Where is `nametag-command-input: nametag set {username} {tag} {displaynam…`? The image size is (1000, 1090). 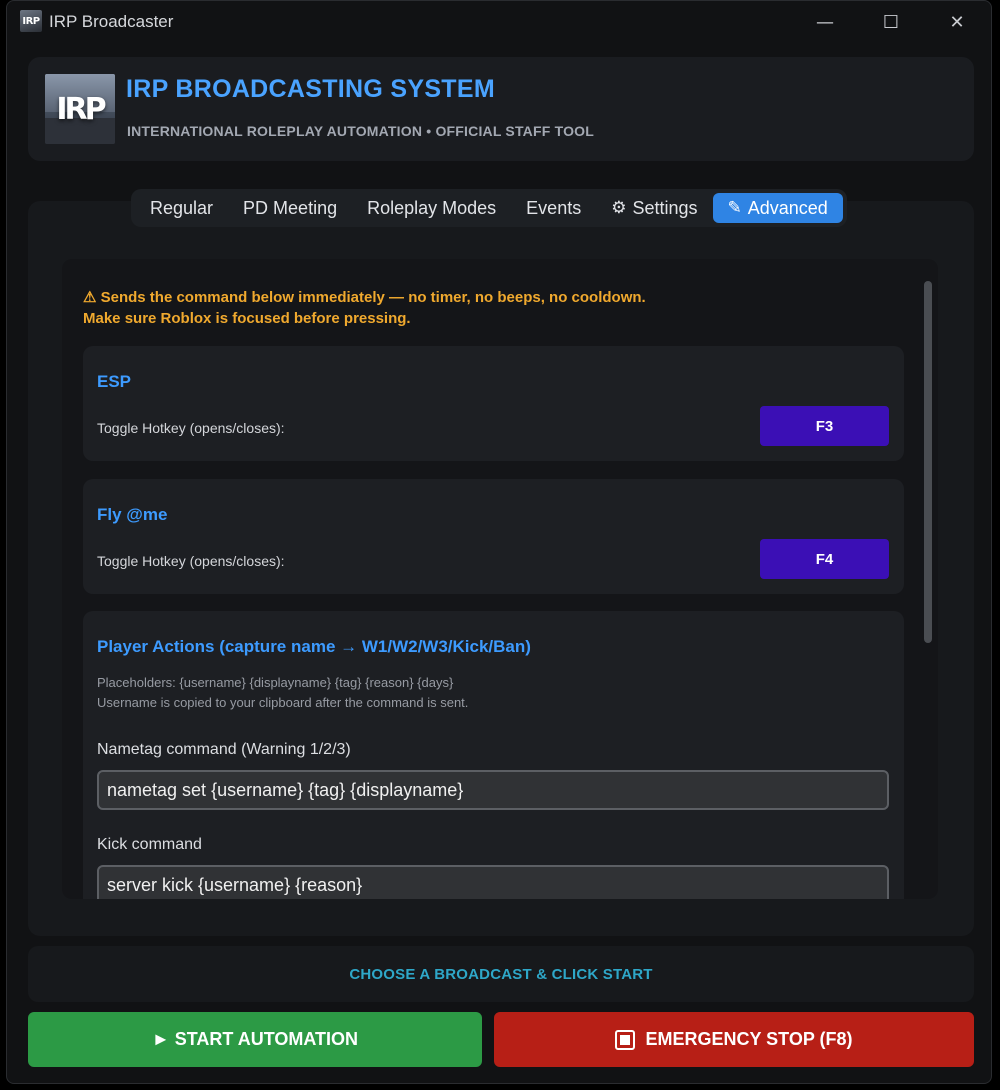
nametag-command-input: nametag set {username} {tag} {displaynam… is located at coordinates (493, 790).